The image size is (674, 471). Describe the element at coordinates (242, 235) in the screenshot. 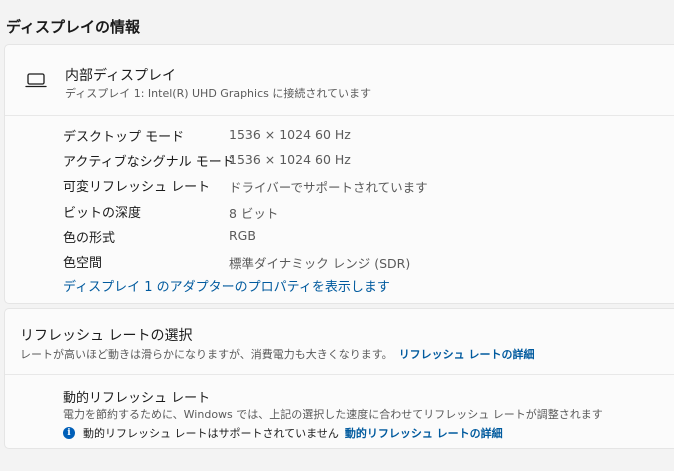

I see `spec-value: RGB` at that location.